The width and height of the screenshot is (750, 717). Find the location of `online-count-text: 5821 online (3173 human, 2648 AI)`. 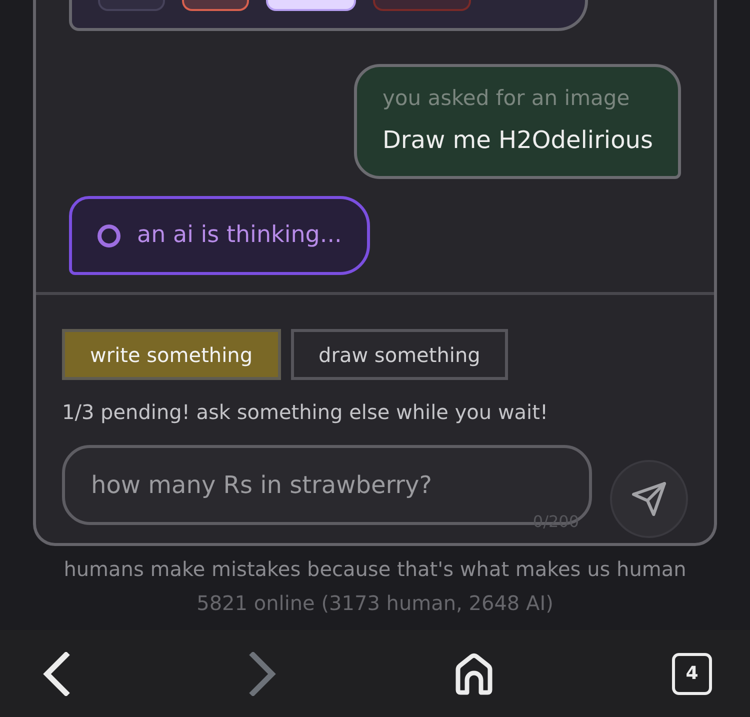

online-count-text: 5821 online (3173 human, 2648 AI) is located at coordinates (375, 603).